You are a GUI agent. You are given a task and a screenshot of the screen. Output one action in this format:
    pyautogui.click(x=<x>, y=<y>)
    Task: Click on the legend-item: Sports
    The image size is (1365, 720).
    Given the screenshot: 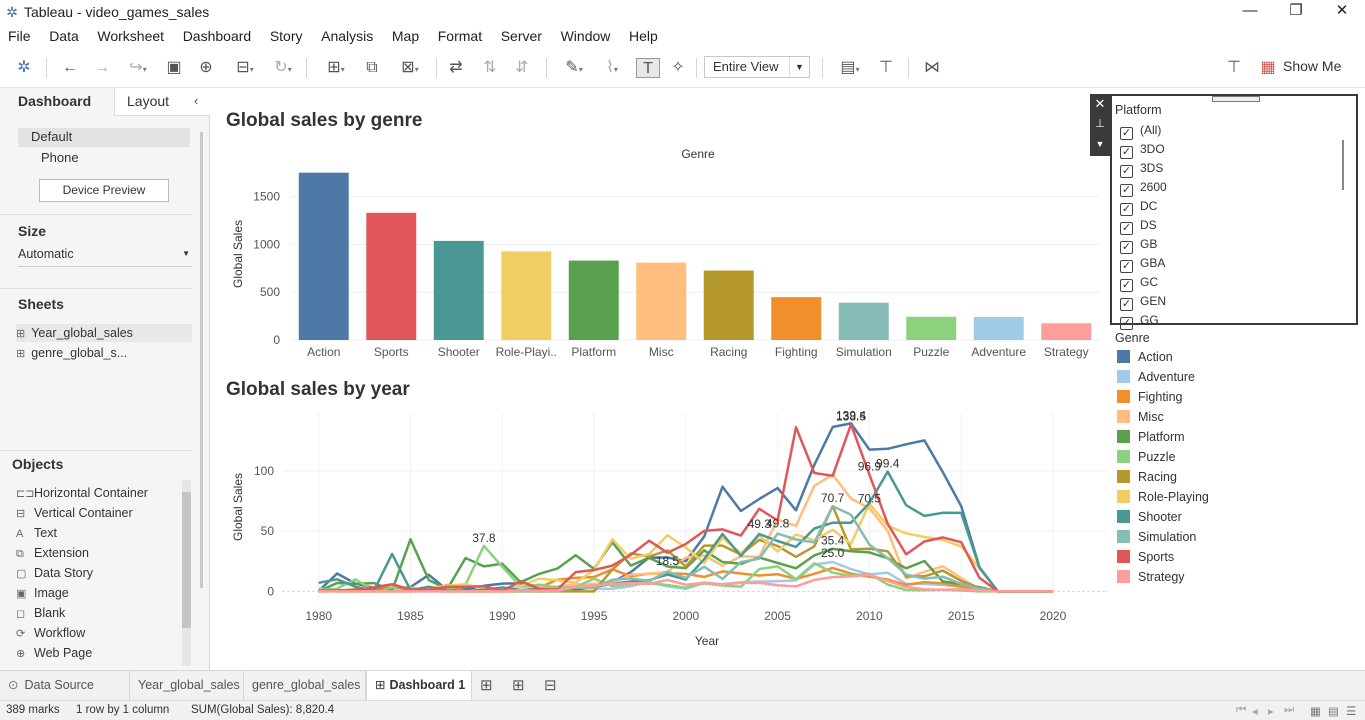 What is the action you would take?
    pyautogui.click(x=1145, y=558)
    